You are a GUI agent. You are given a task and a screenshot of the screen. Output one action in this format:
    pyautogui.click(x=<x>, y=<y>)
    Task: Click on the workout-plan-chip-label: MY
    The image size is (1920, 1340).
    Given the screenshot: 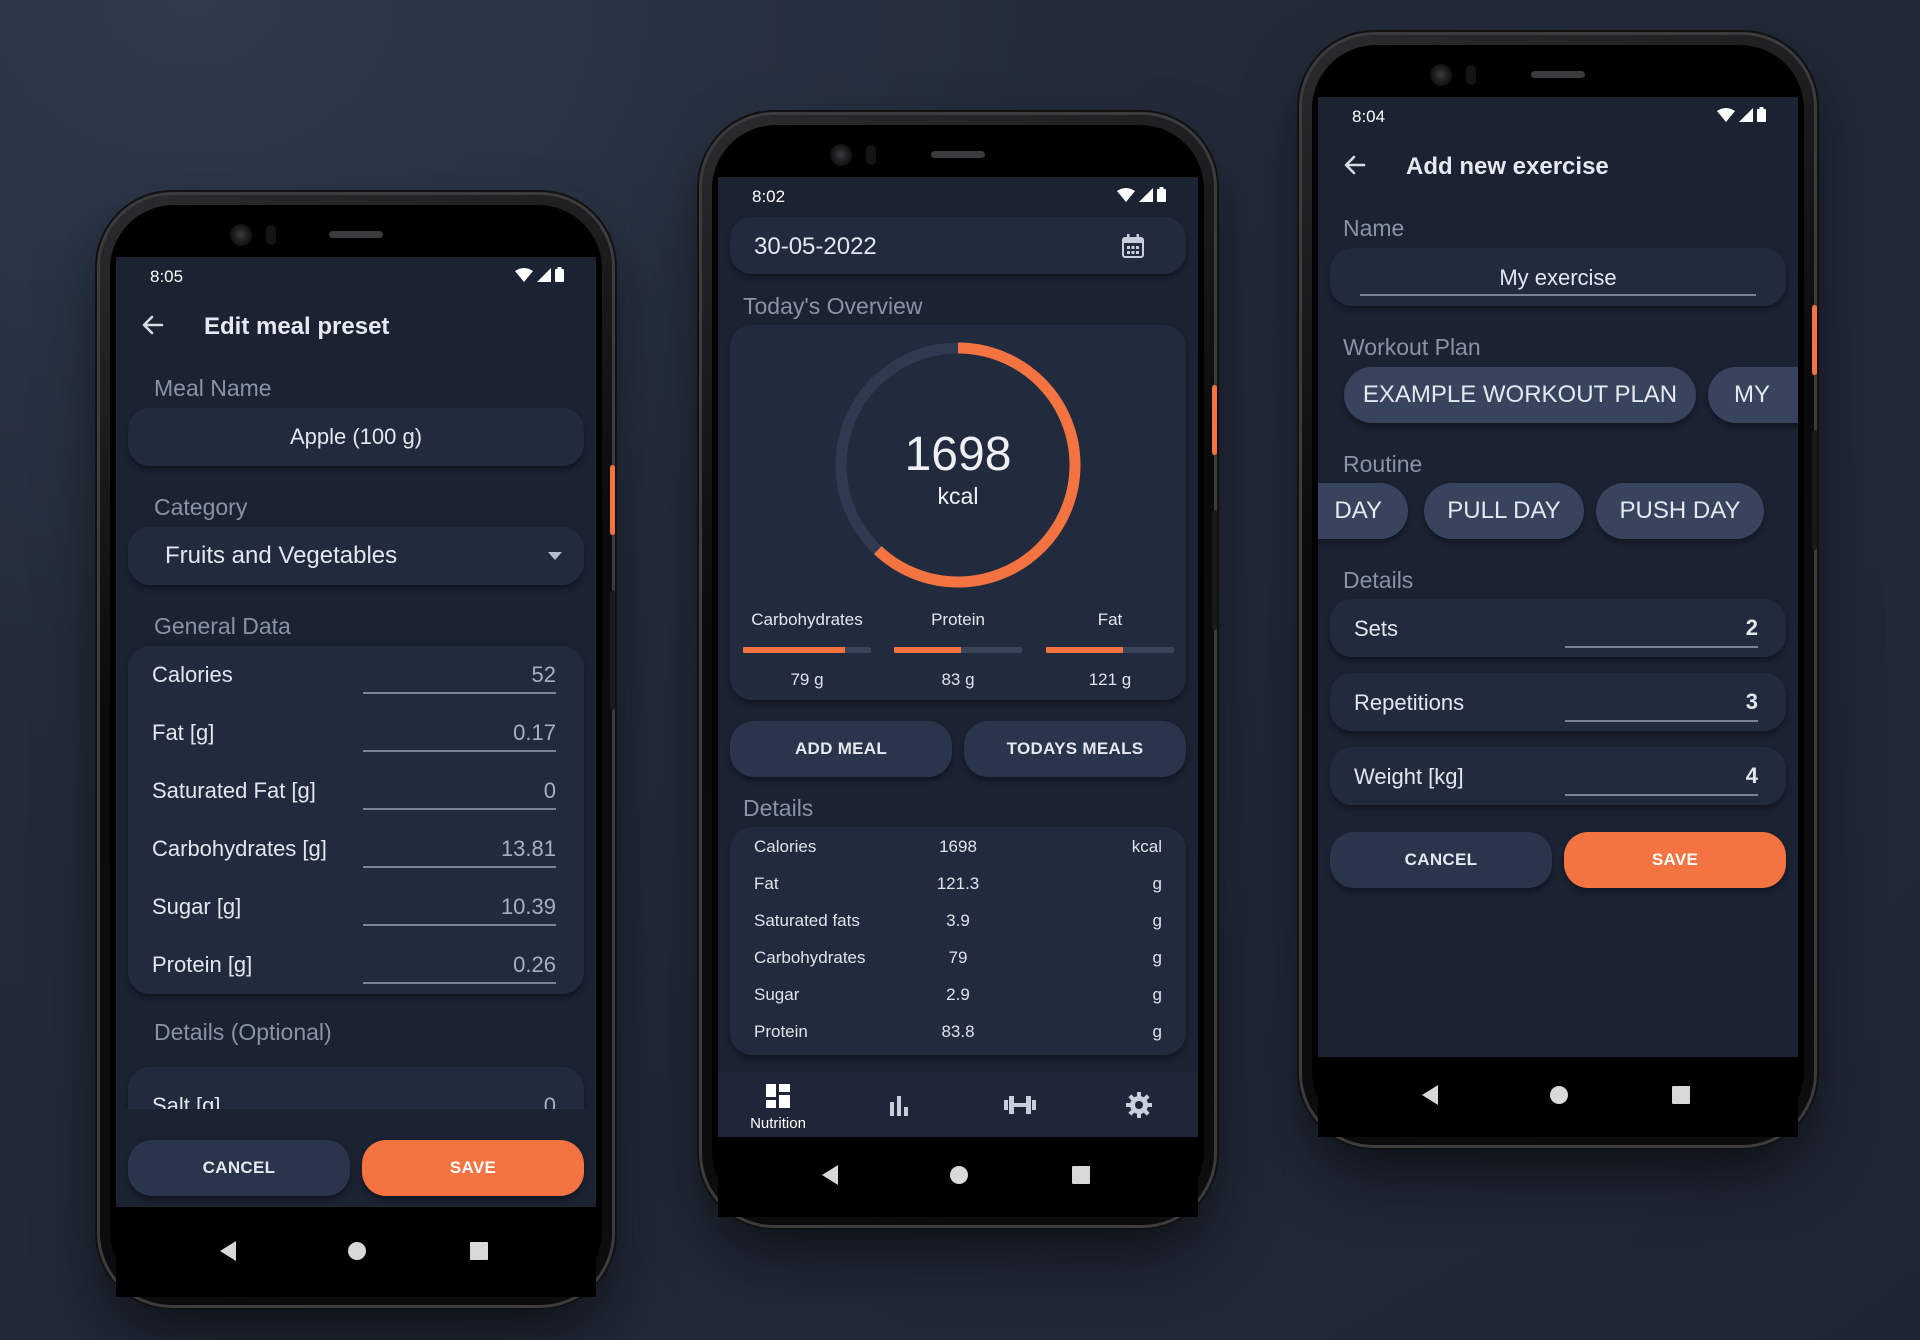 What is the action you would take?
    pyautogui.click(x=1752, y=394)
    